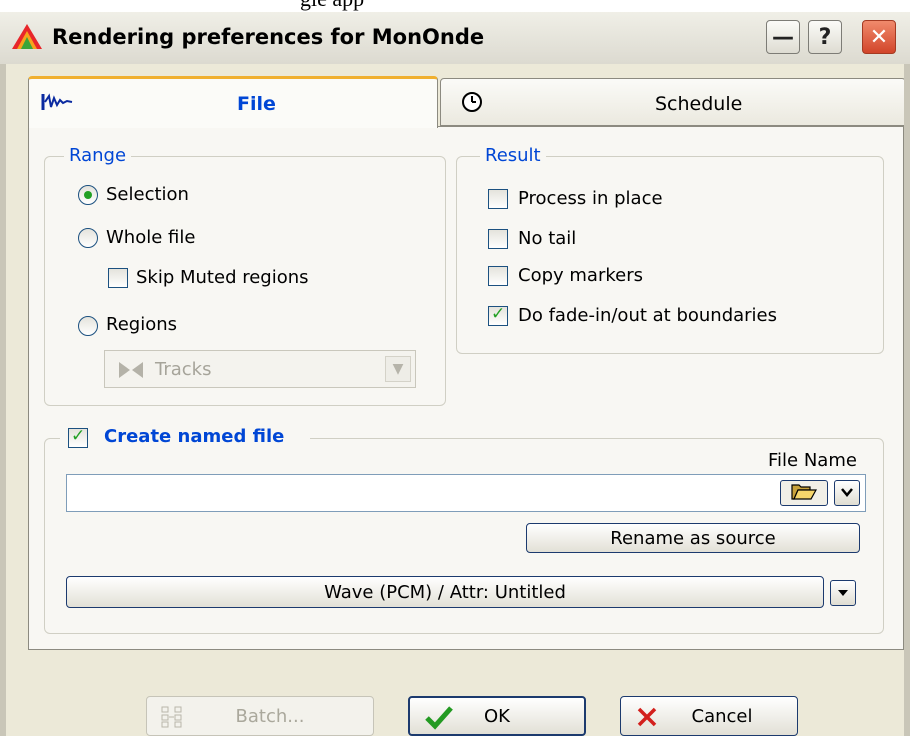 The height and width of the screenshot is (736, 910). What do you see at coordinates (98, 155) in the screenshot?
I see `range-legend: Range` at bounding box center [98, 155].